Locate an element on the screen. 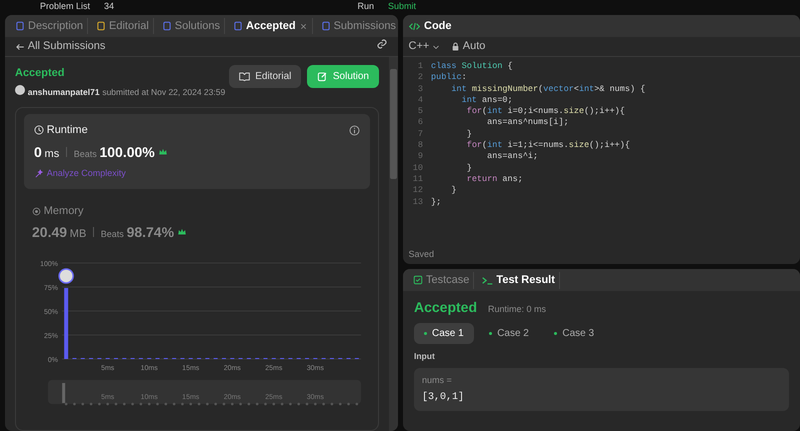 The width and height of the screenshot is (800, 431). panel-tab: Solutions is located at coordinates (192, 26).